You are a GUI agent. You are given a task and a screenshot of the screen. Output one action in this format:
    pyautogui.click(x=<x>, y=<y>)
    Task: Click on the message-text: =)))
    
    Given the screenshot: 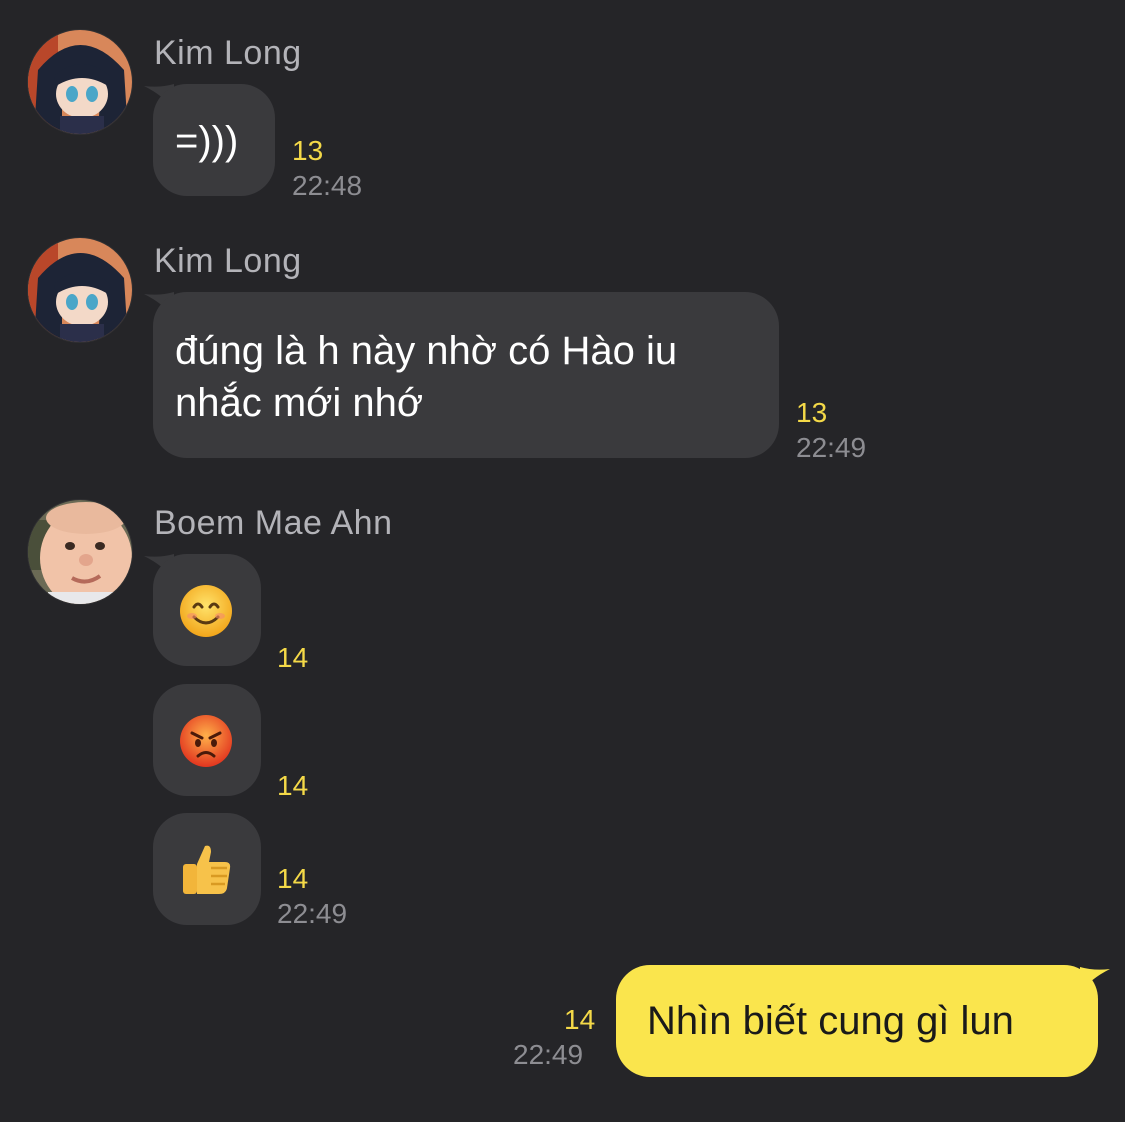 What is the action you would take?
    pyautogui.click(x=207, y=141)
    